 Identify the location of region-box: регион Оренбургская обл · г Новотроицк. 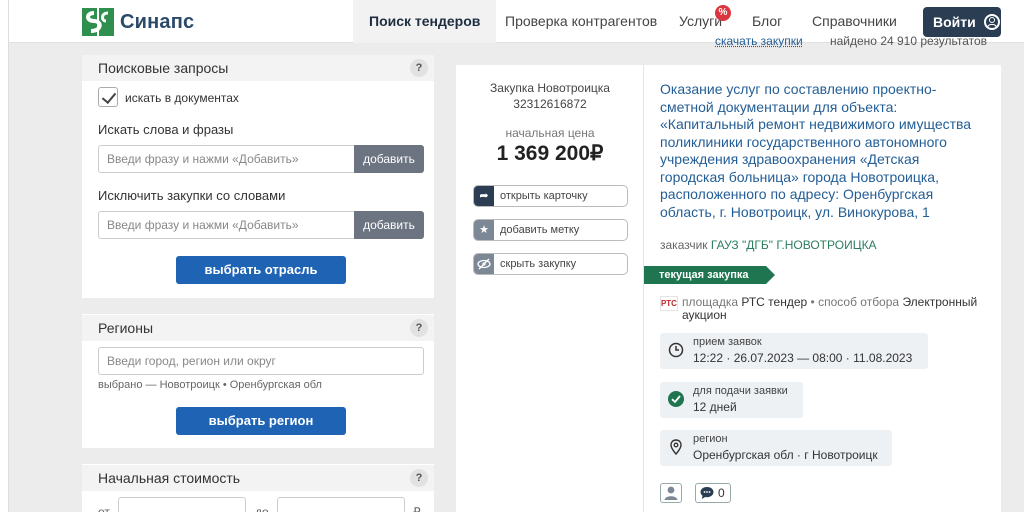
(776, 448).